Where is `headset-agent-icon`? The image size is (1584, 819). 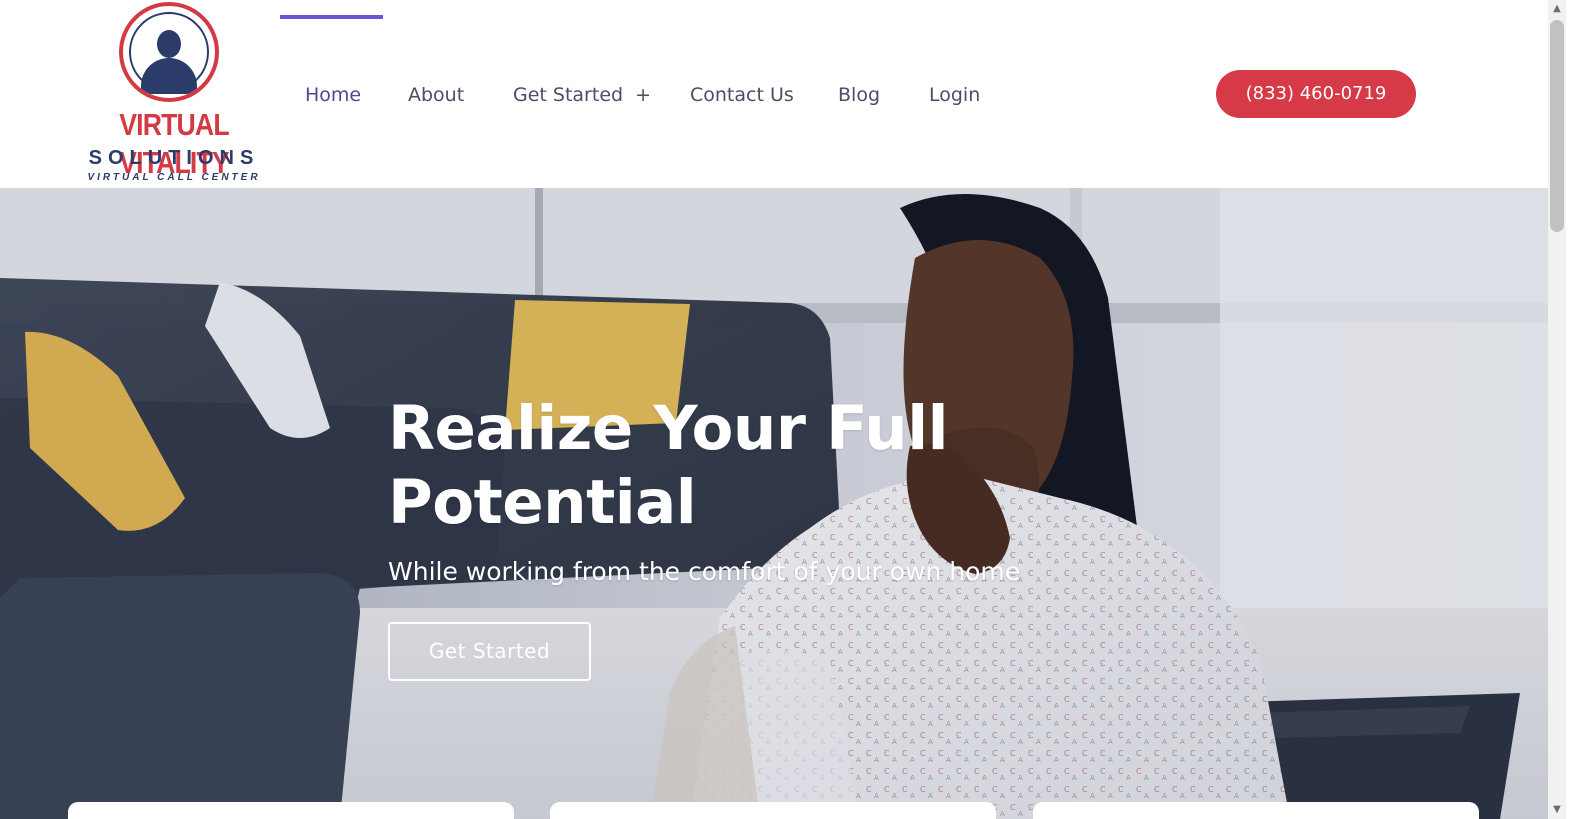
headset-agent-icon is located at coordinates (169, 52).